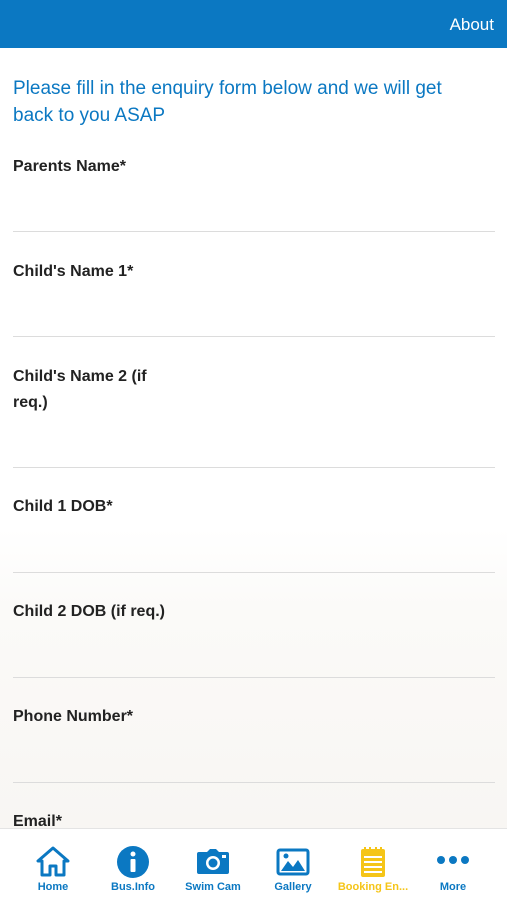 The width and height of the screenshot is (507, 901). Describe the element at coordinates (254, 298) in the screenshot. I see `child-name-1-field: Child's Name 1*` at that location.